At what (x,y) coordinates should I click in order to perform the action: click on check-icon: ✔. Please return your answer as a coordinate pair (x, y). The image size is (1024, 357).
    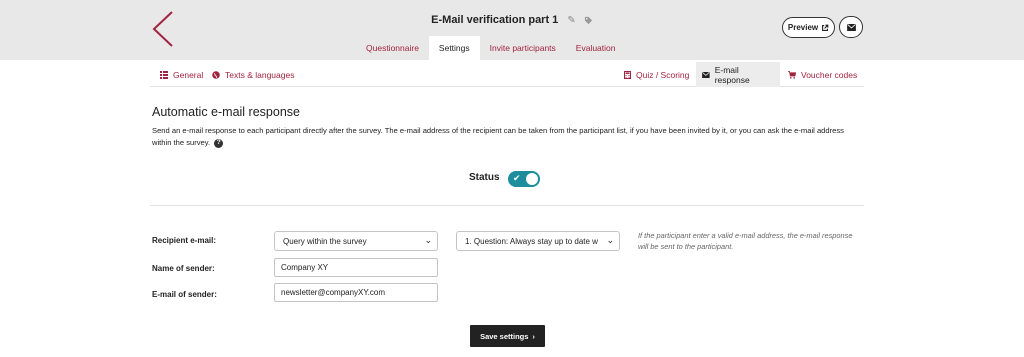
    Looking at the image, I should click on (517, 178).